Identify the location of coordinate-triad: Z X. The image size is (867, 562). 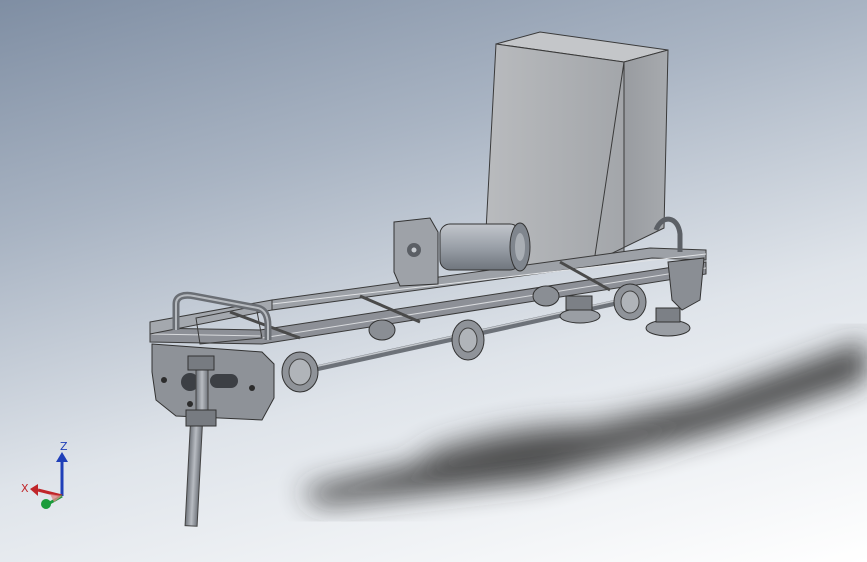
(44, 474).